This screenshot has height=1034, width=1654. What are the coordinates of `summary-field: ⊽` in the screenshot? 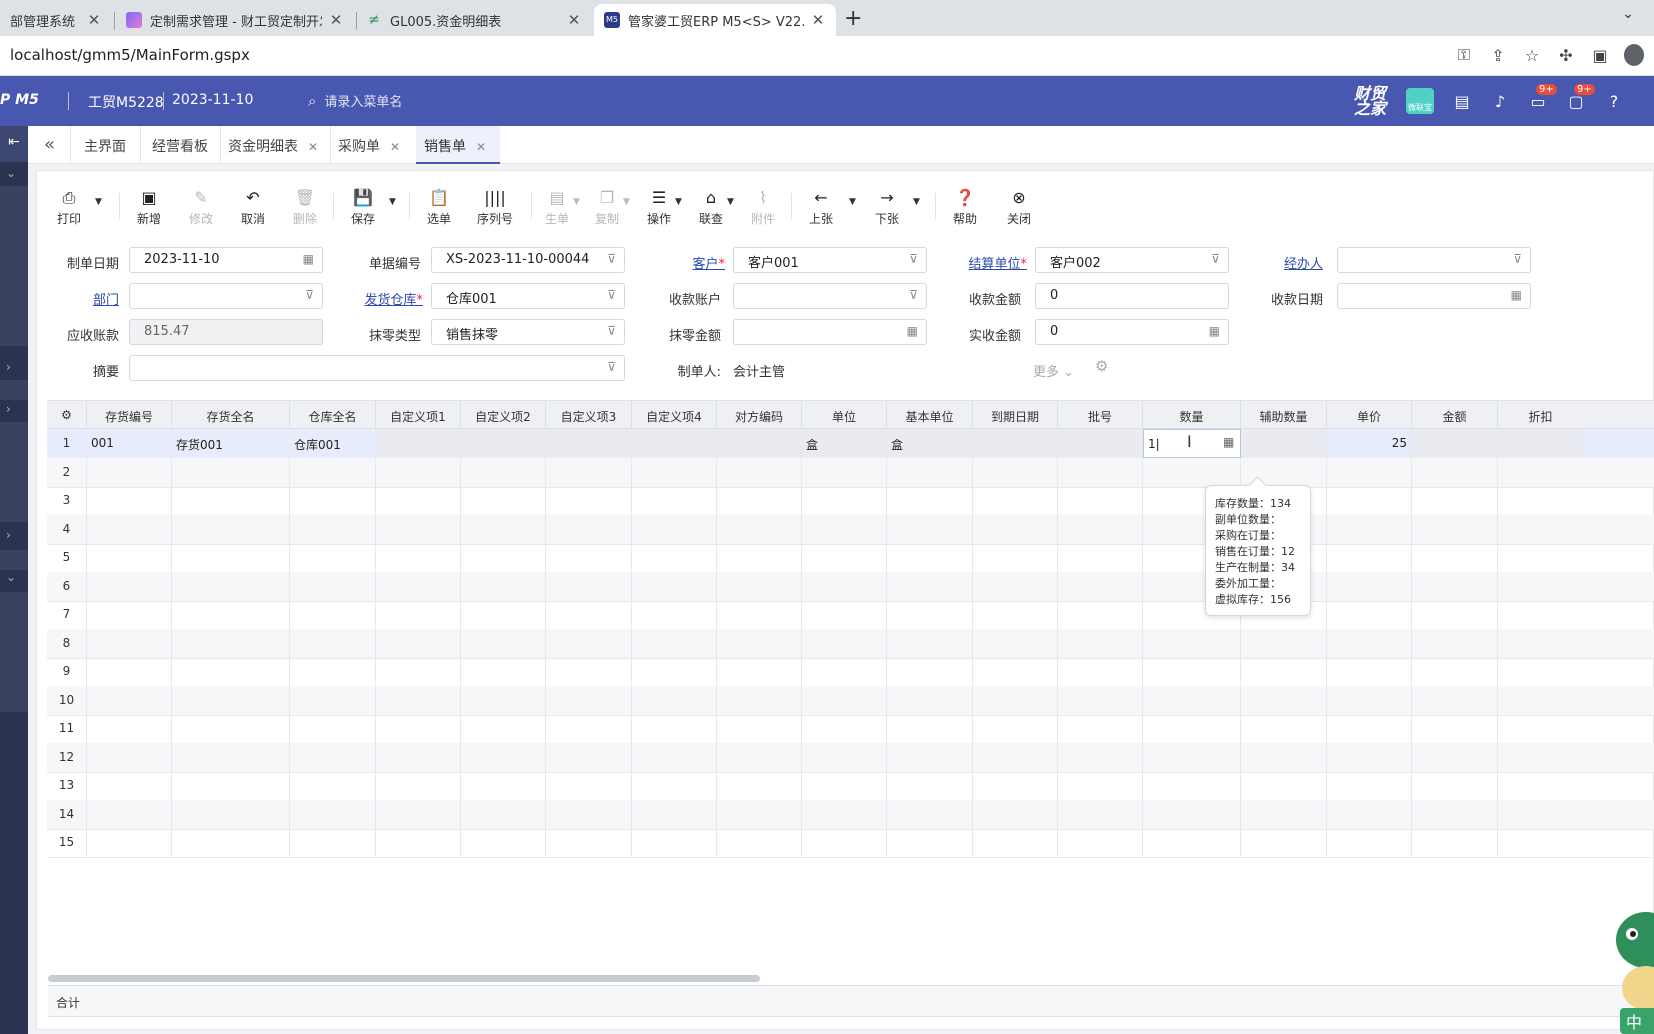 It's located at (377, 368).